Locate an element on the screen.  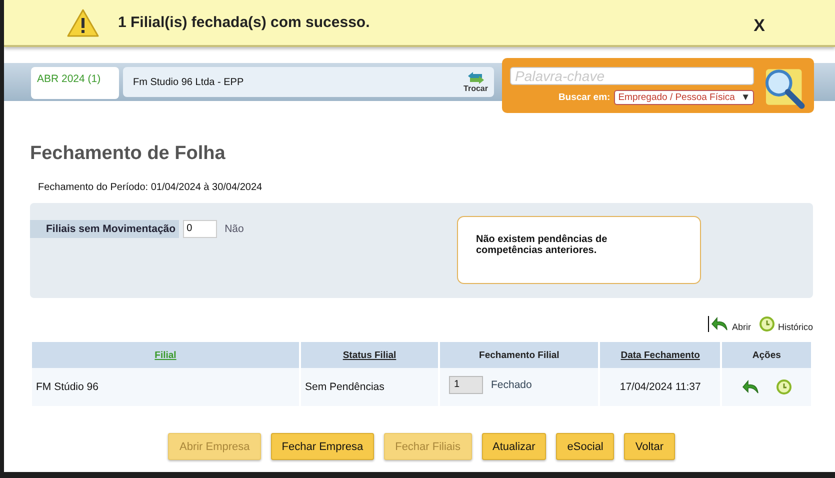
legend-label: Histórico is located at coordinates (795, 327).